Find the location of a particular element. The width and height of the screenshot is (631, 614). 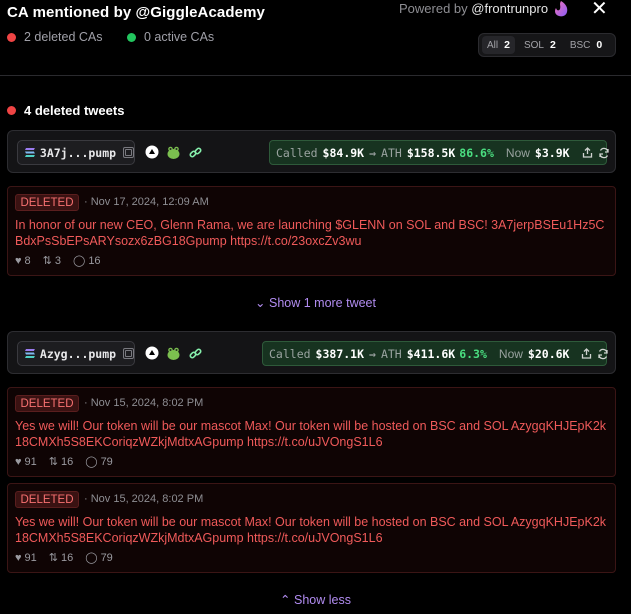

ath-percent: 6.3% is located at coordinates (473, 353).